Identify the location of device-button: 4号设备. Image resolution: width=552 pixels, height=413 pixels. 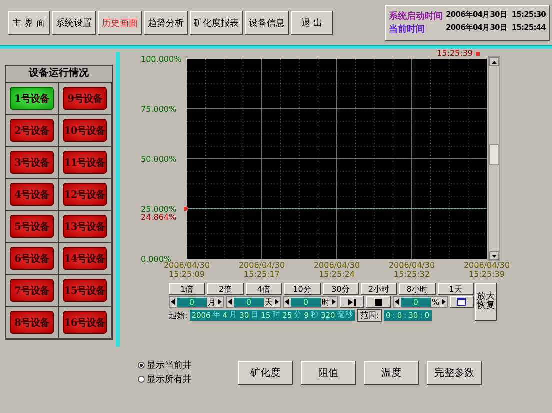
(32, 194).